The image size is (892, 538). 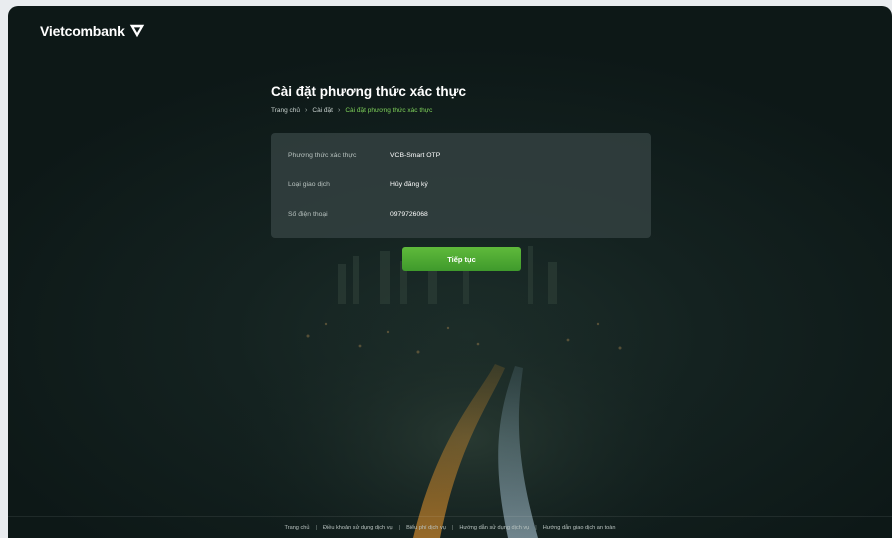 I want to click on brand-logo: Vietcombank, so click(x=93, y=31).